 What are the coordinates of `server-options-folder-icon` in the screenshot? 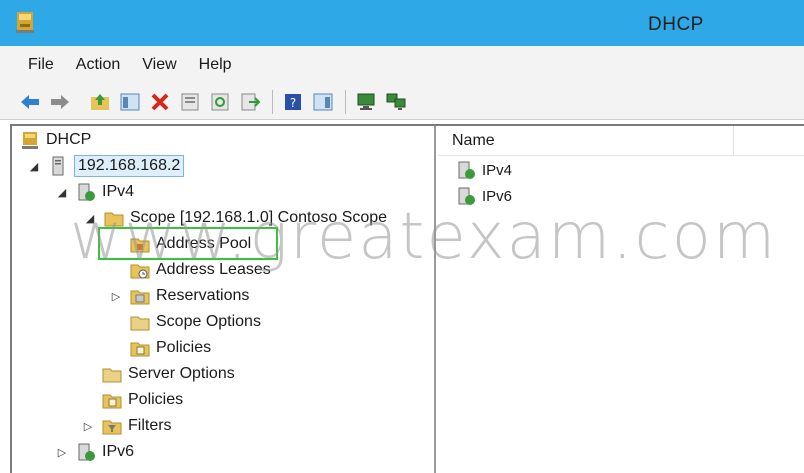 It's located at (112, 374).